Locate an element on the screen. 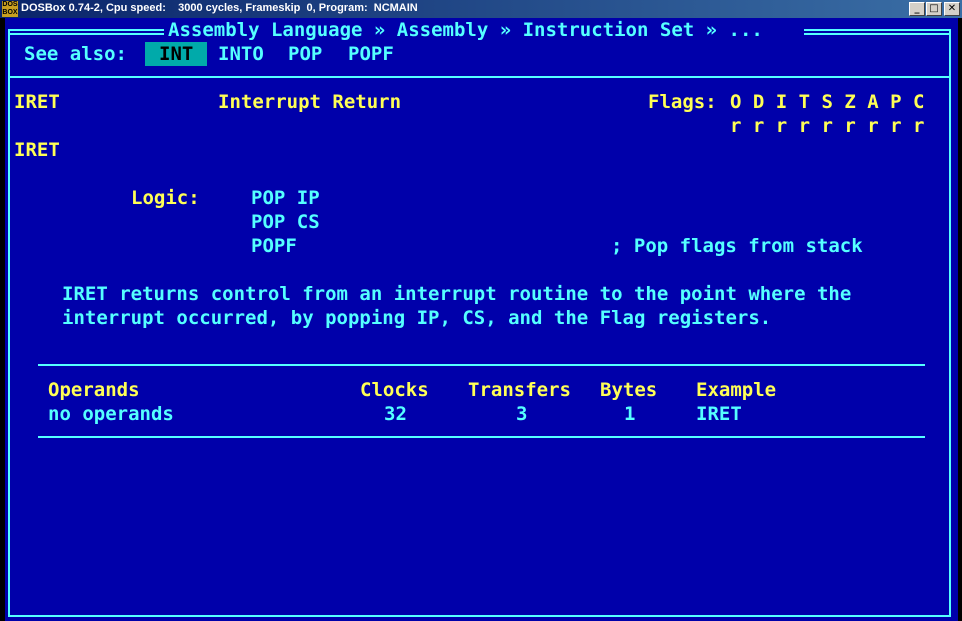 Image resolution: width=962 pixels, height=621 pixels. frame-top-right is located at coordinates (877, 30).